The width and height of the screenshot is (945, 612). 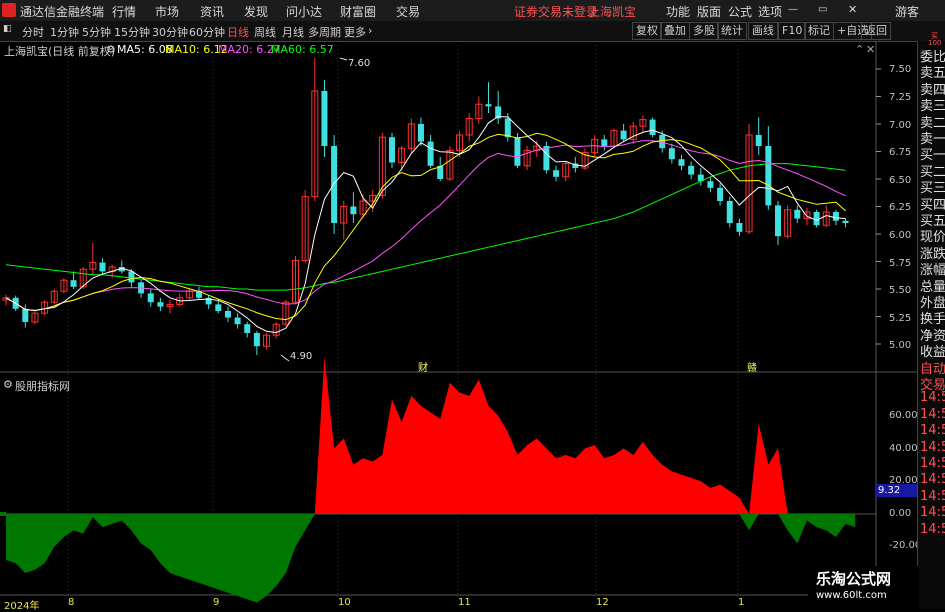 What do you see at coordinates (709, 11) in the screenshot?
I see `menu-item-banmian: 版面` at bounding box center [709, 11].